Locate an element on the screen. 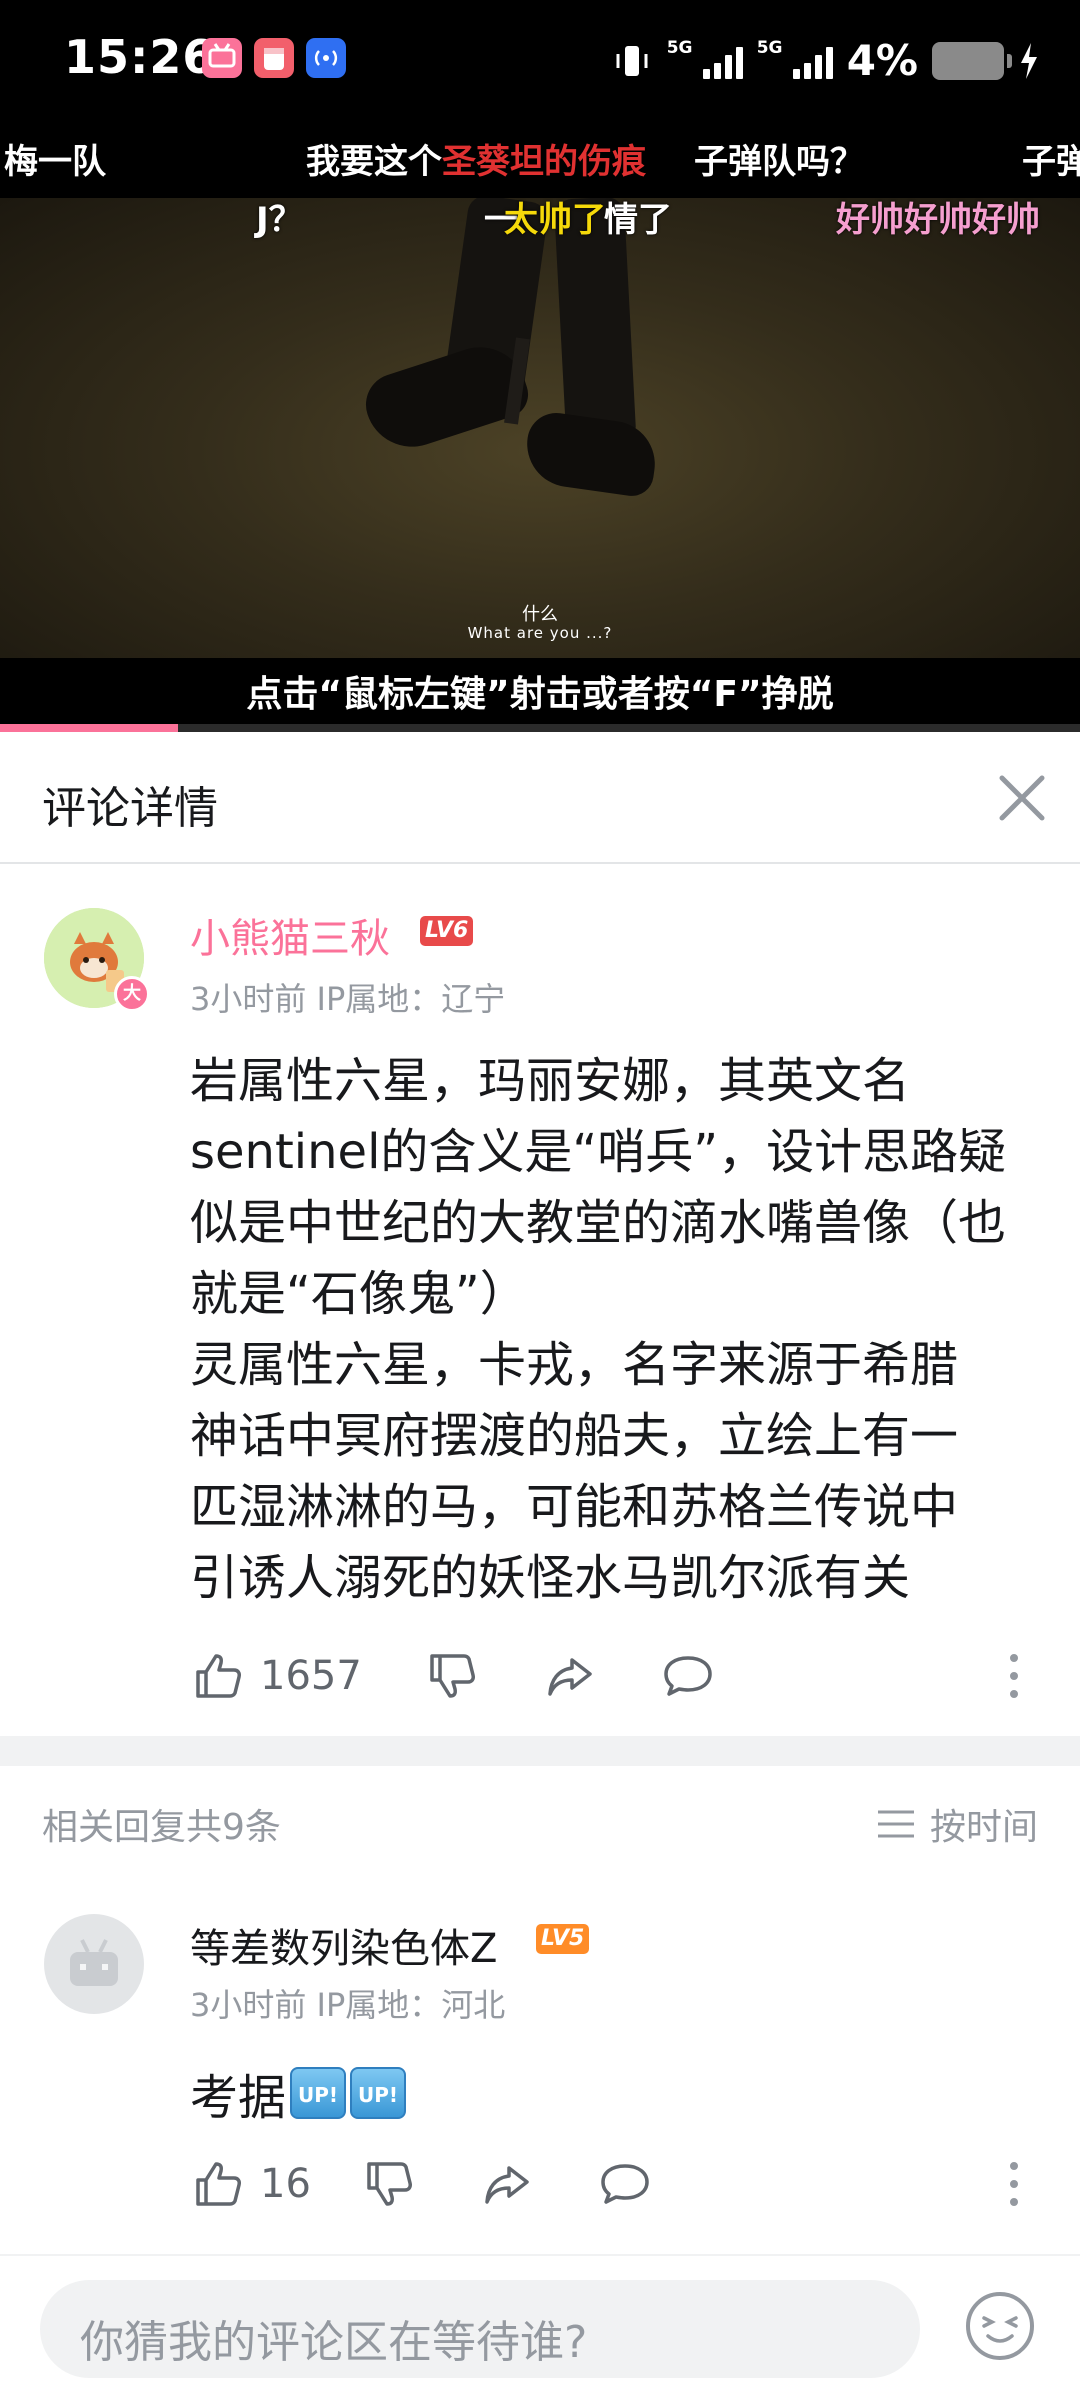 The height and width of the screenshot is (2400, 1080). reply-text: 考据 is located at coordinates (238, 2098).